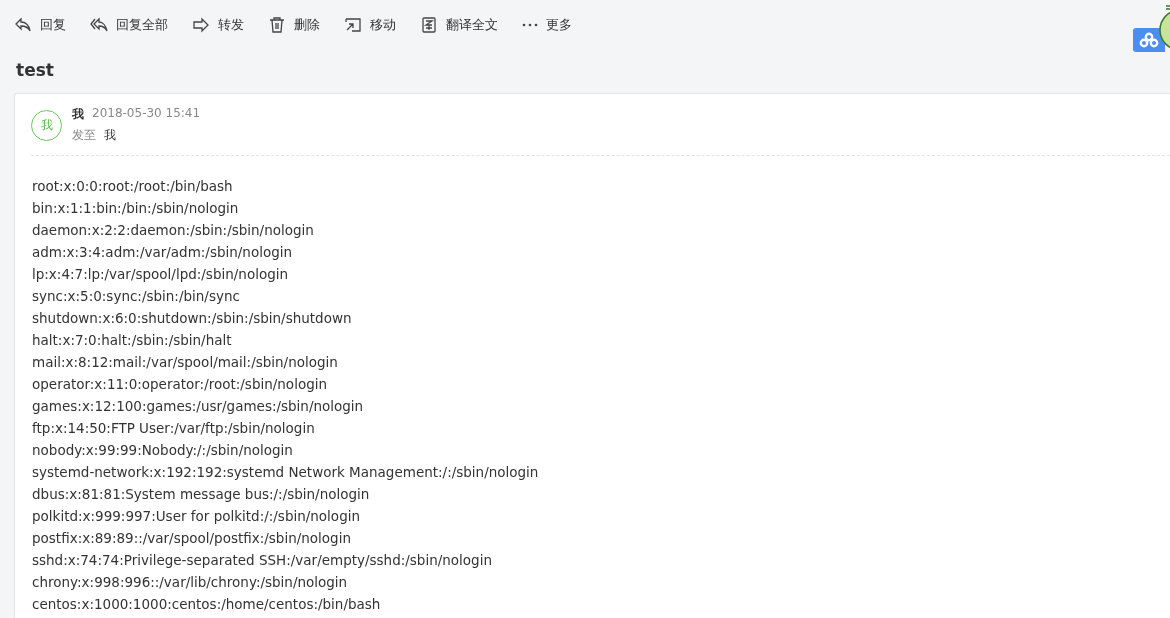 This screenshot has height=618, width=1170. What do you see at coordinates (110, 135) in the screenshot?
I see `recipient-name: 我` at bounding box center [110, 135].